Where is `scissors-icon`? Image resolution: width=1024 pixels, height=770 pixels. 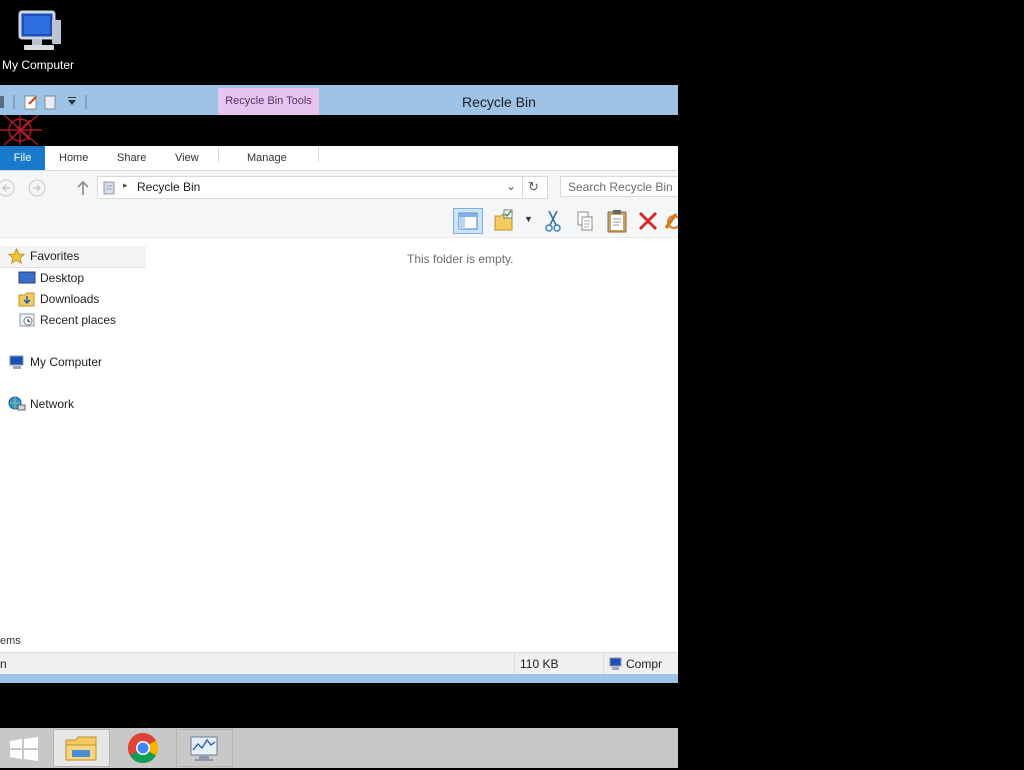 scissors-icon is located at coordinates (553, 221).